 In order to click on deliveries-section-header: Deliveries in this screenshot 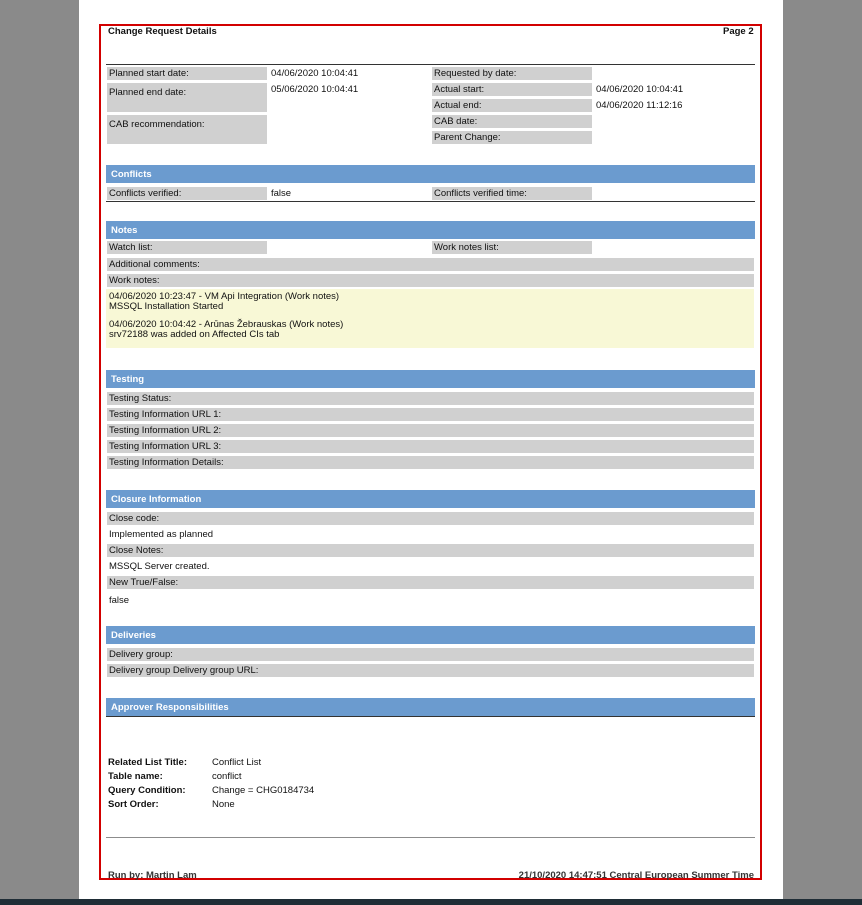, I will do `click(430, 635)`.